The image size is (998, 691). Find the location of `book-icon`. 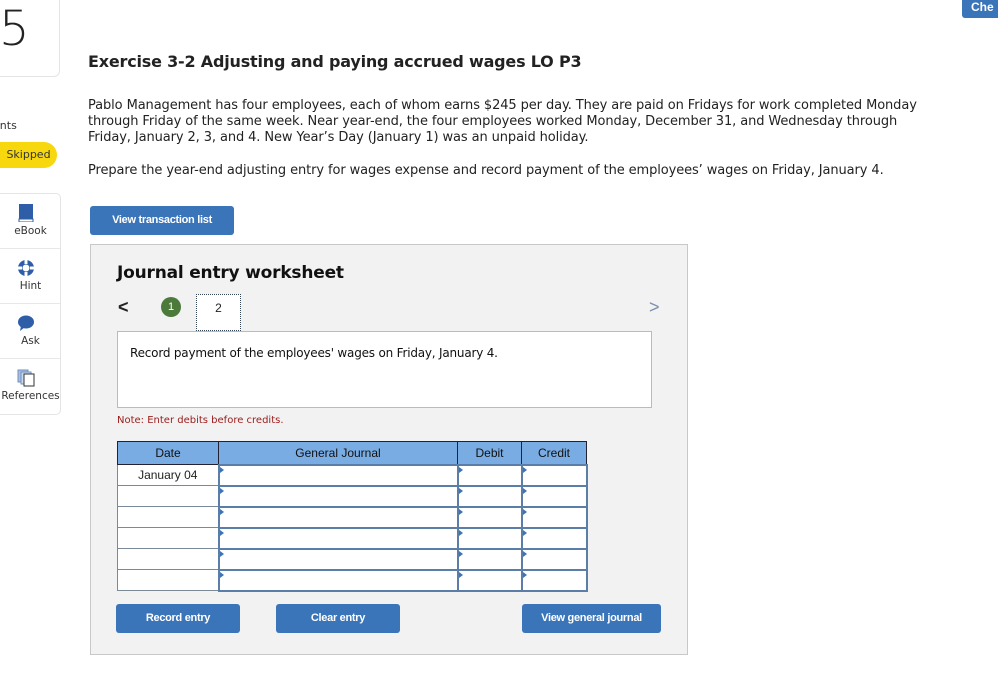

book-icon is located at coordinates (26, 213).